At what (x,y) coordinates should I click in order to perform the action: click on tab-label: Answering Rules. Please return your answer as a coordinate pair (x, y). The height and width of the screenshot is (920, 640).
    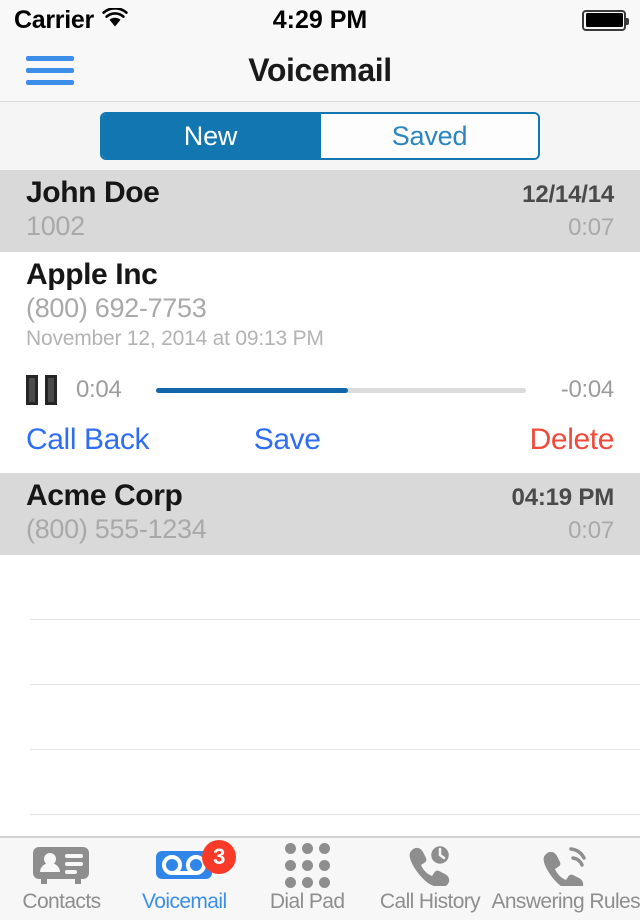
    Looking at the image, I should click on (565, 901).